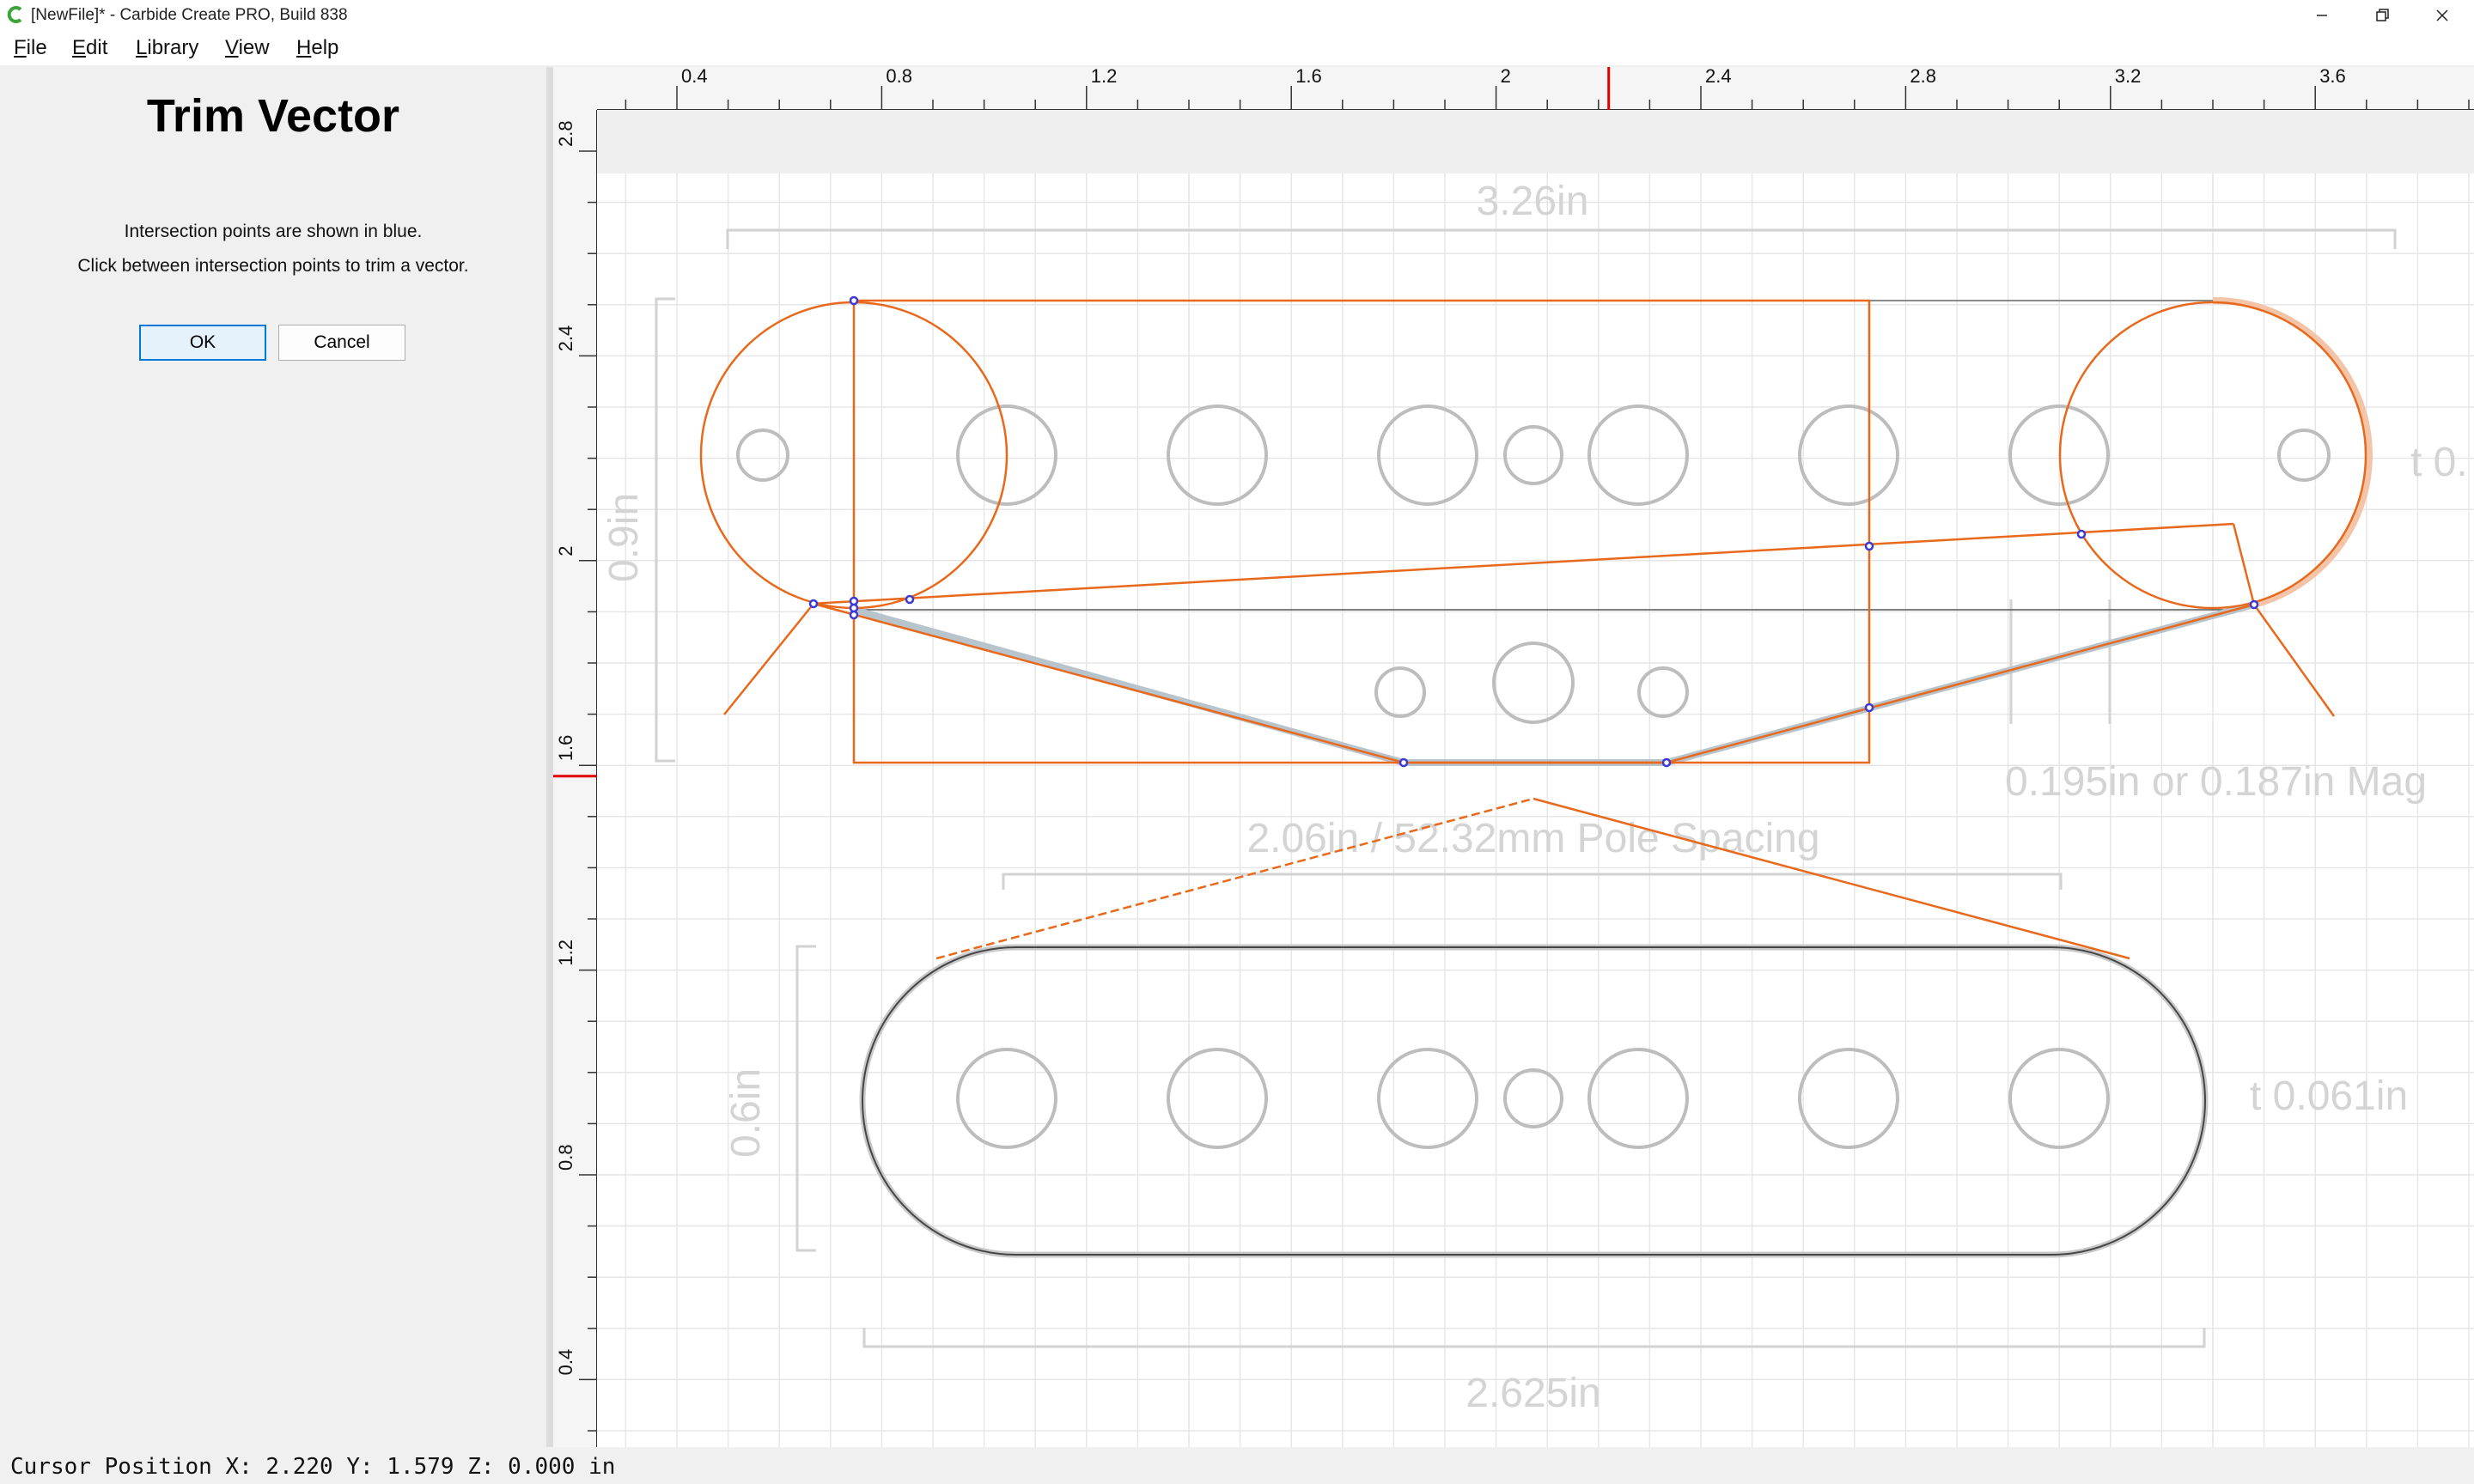 This screenshot has width=2474, height=1484. I want to click on menu-edit: Edit, so click(89, 48).